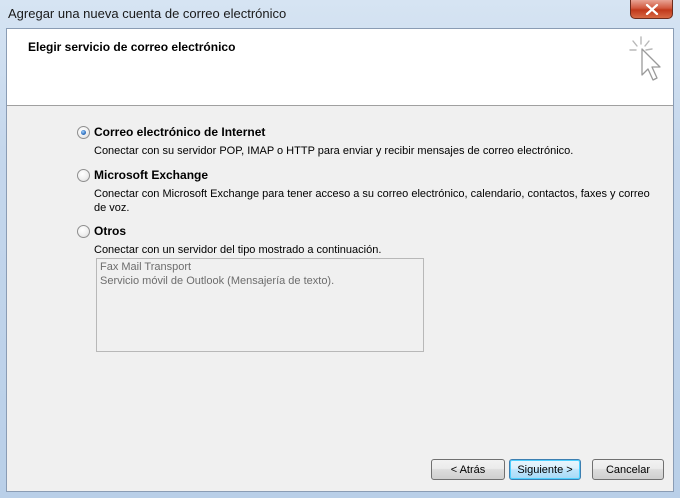 Image resolution: width=680 pixels, height=498 pixels. What do you see at coordinates (179, 132) in the screenshot?
I see `option-label: Correo electrónico de Internet` at bounding box center [179, 132].